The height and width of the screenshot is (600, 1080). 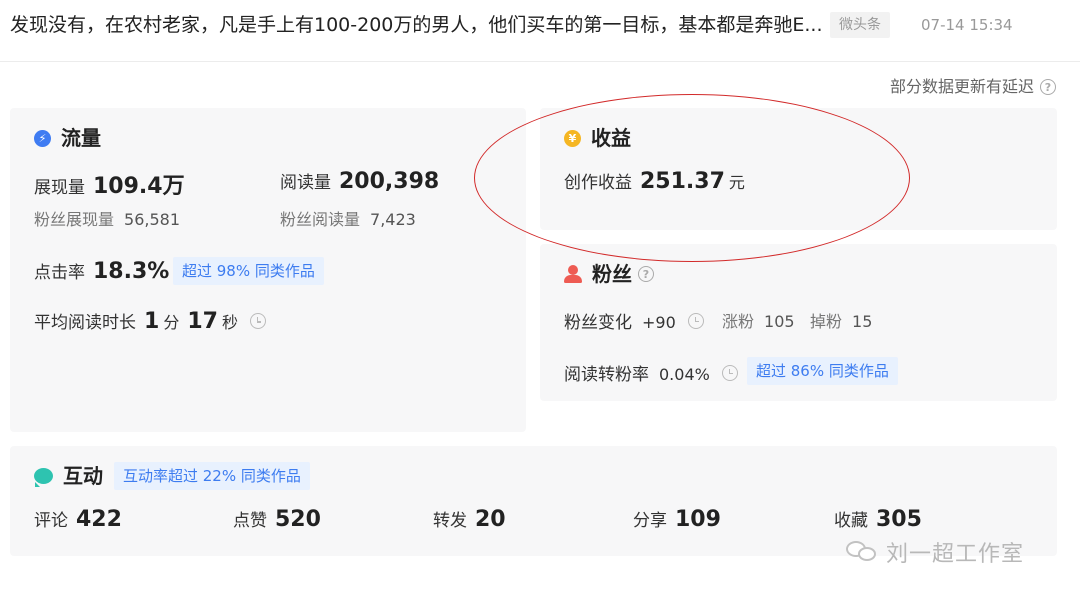 What do you see at coordinates (758, 320) in the screenshot?
I see `fan-gain-metric: 涨粉 105` at bounding box center [758, 320].